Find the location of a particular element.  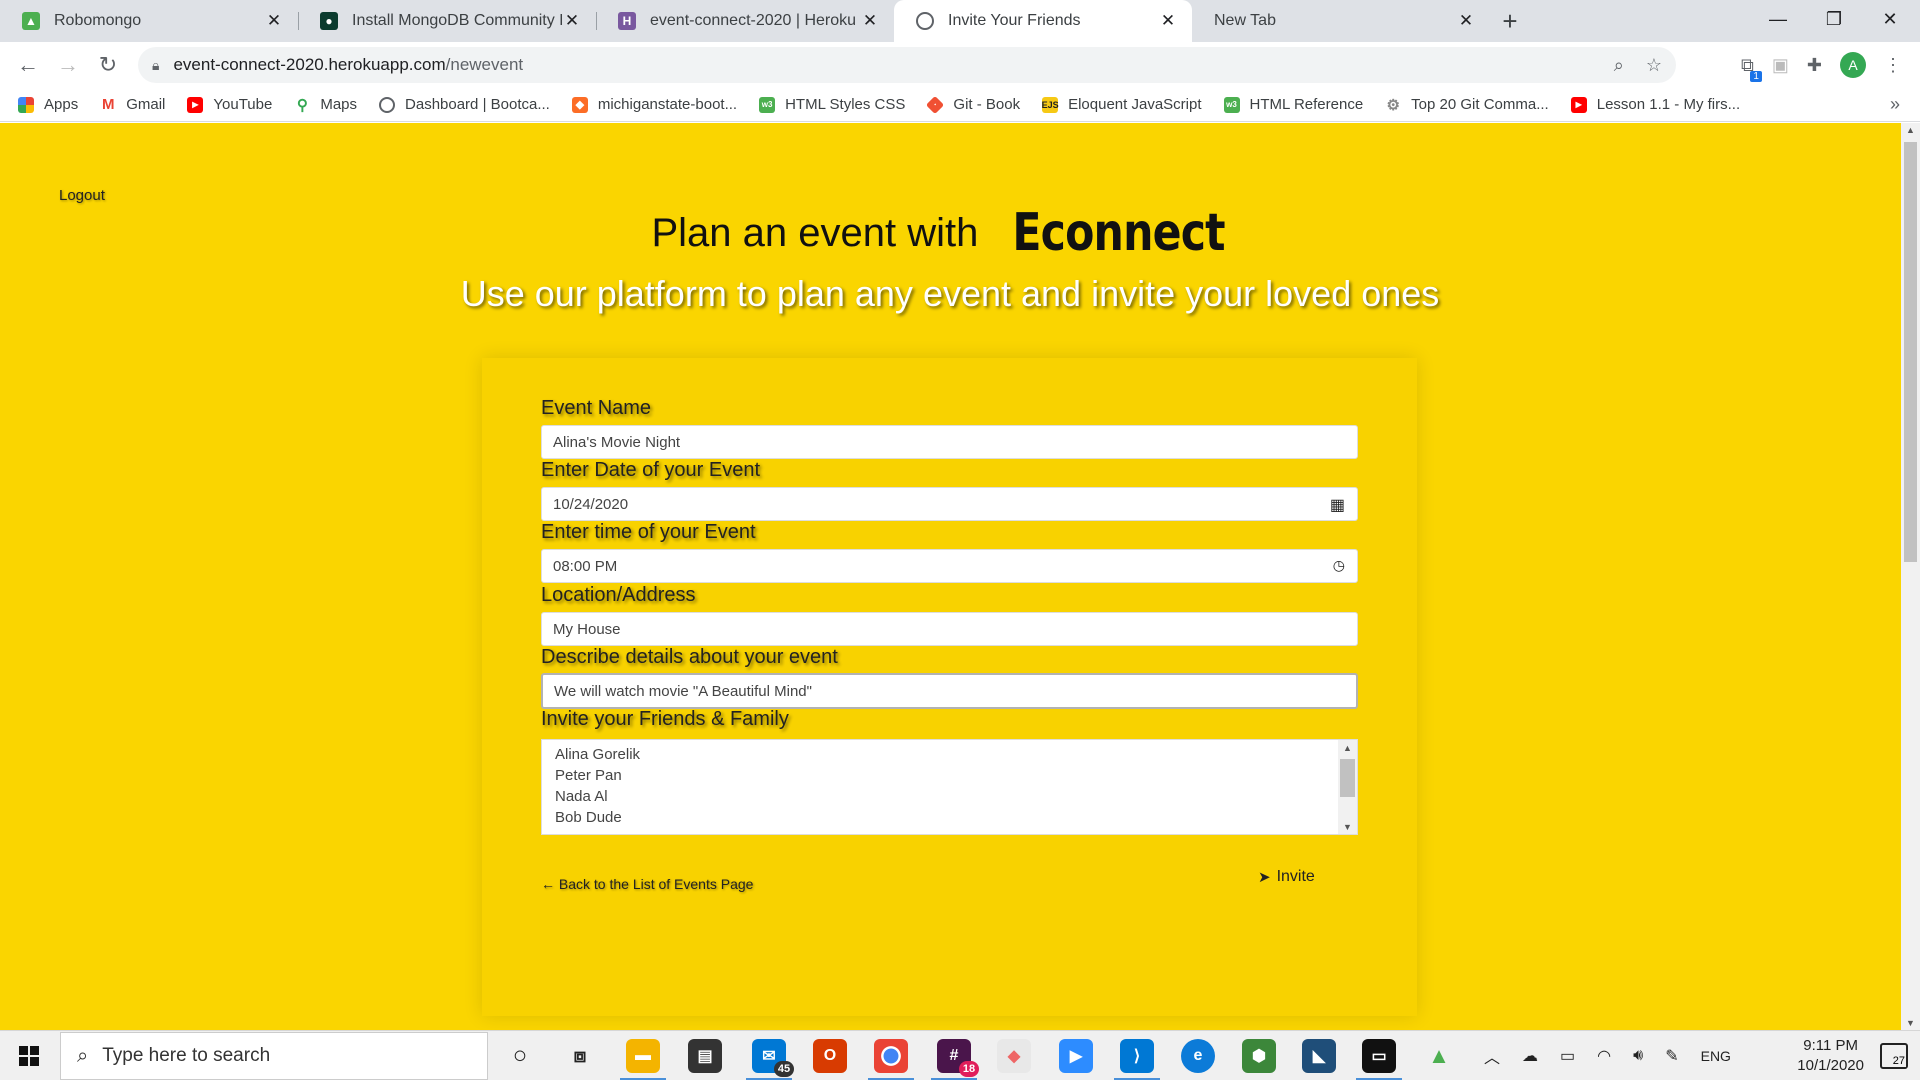

zoom-icon: ⌕ is located at coordinates (1619, 65).